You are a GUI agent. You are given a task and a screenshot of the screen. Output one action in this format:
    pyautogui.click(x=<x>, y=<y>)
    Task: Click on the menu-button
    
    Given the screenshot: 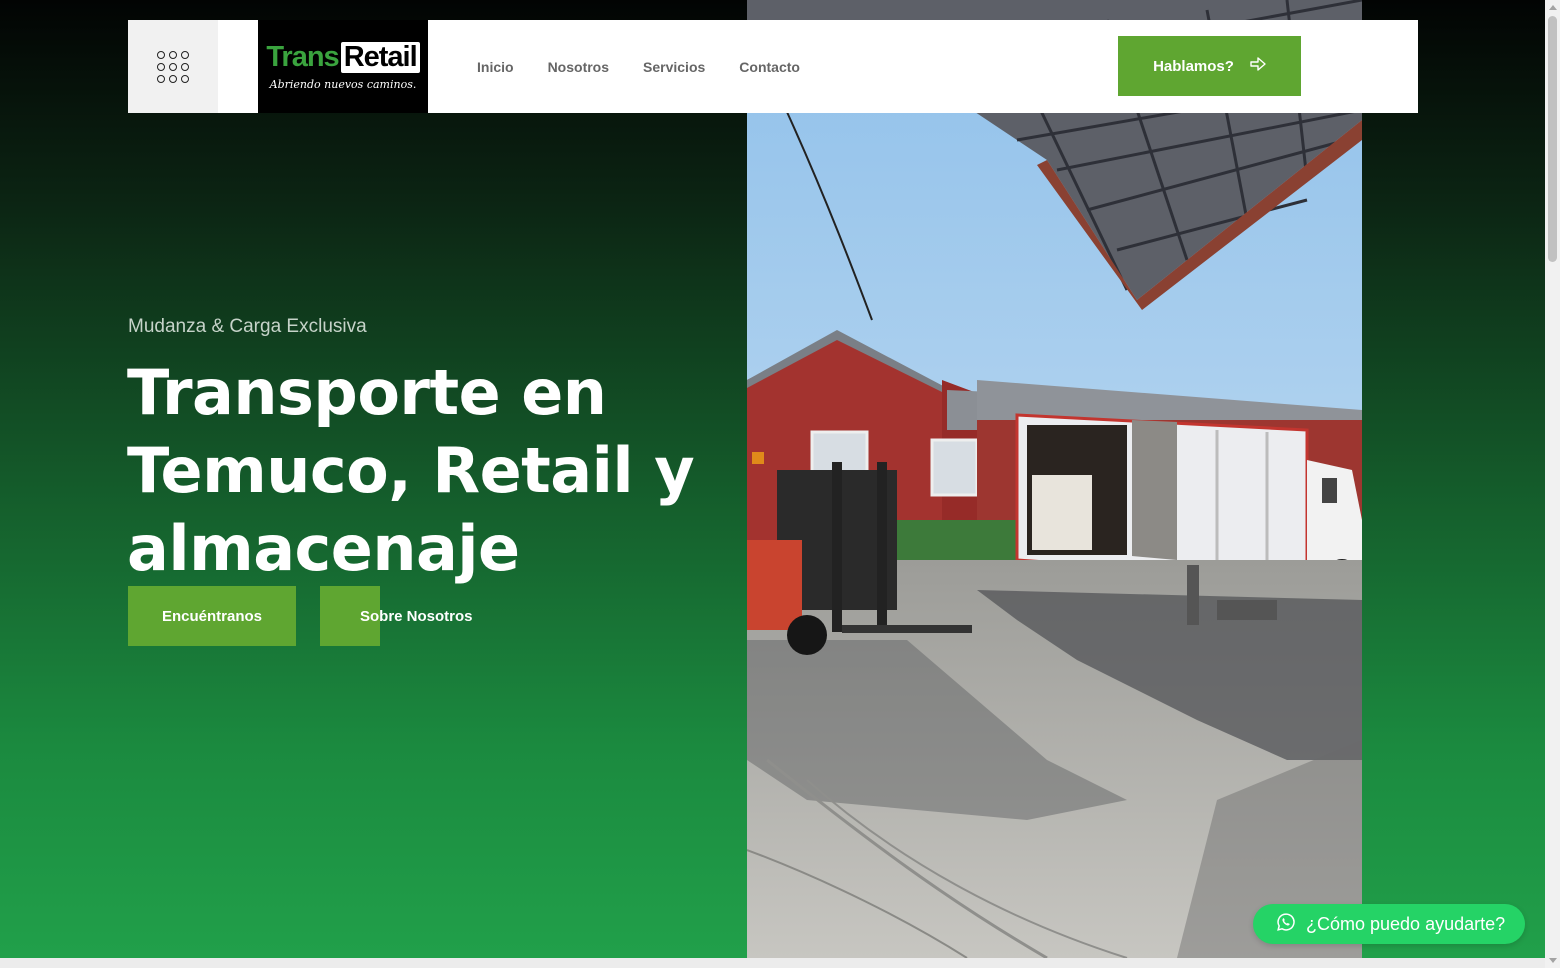 What is the action you would take?
    pyautogui.click(x=173, y=66)
    